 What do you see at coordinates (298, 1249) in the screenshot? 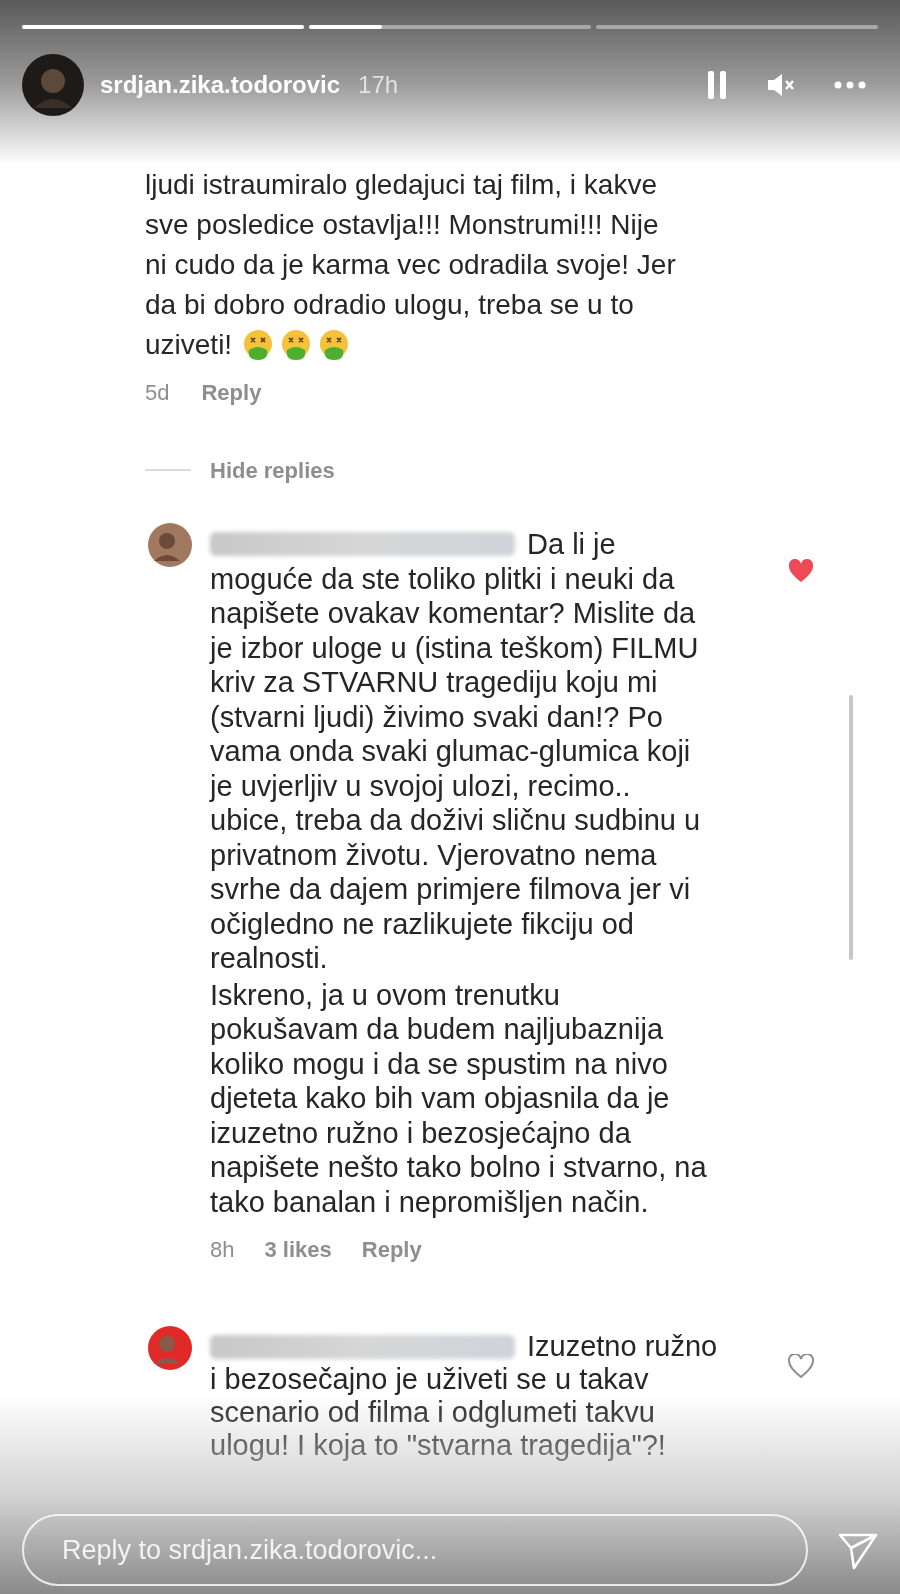
I see `likes-count: 3 likes` at bounding box center [298, 1249].